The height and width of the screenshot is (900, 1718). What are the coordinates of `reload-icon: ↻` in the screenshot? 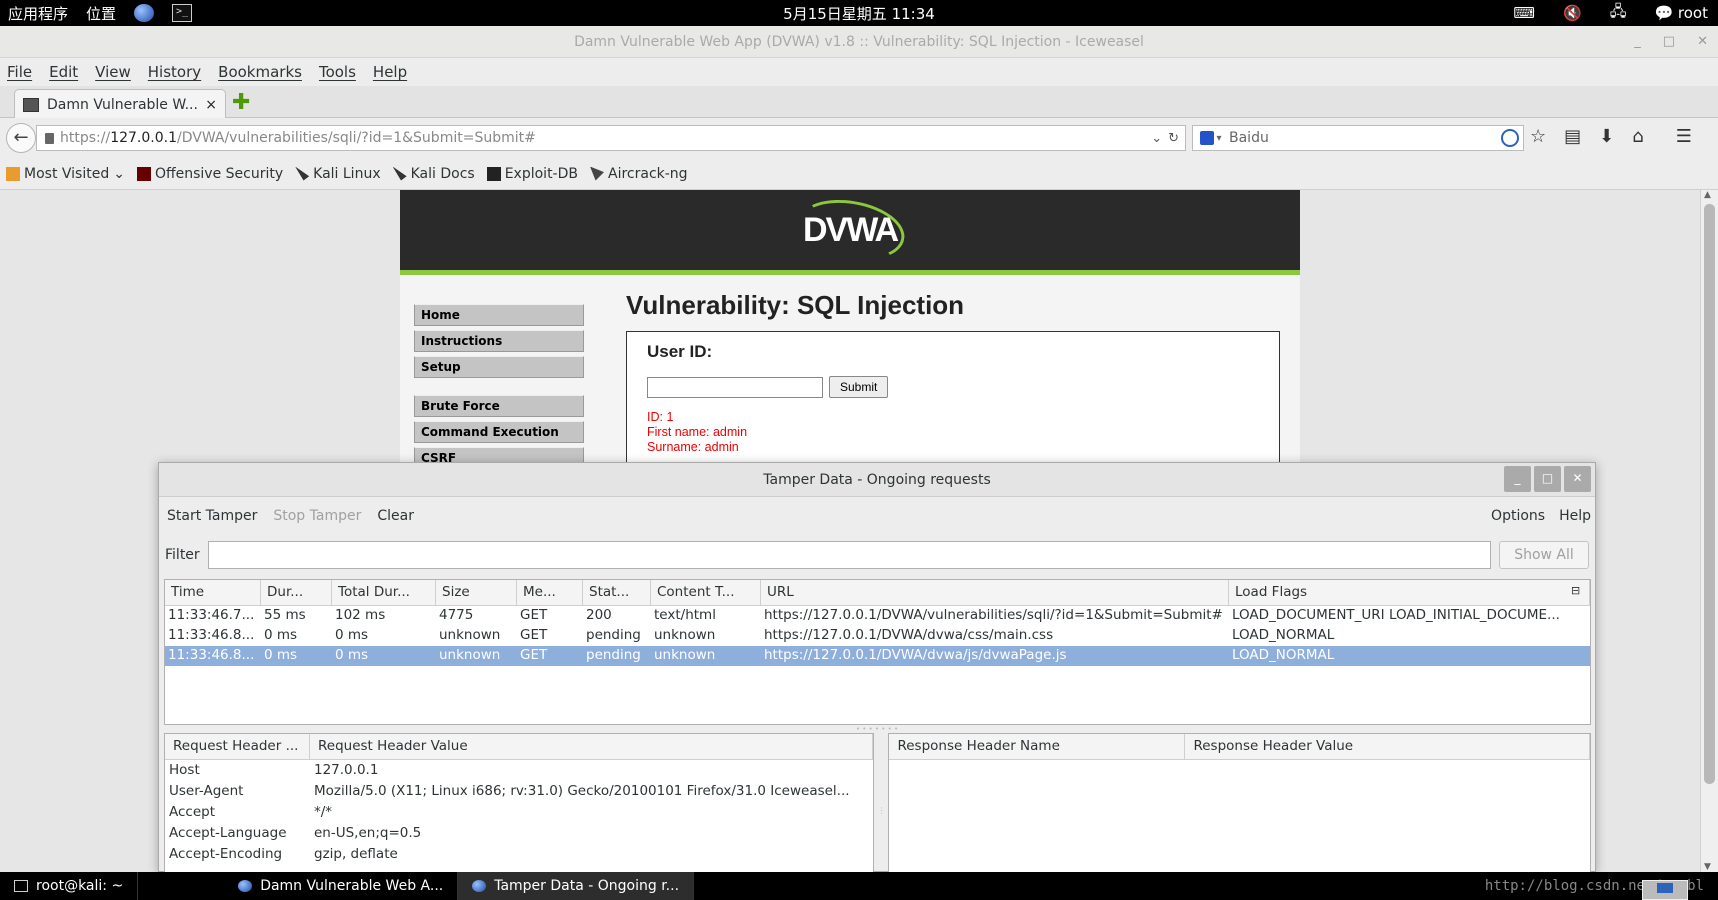 It's located at (1173, 138).